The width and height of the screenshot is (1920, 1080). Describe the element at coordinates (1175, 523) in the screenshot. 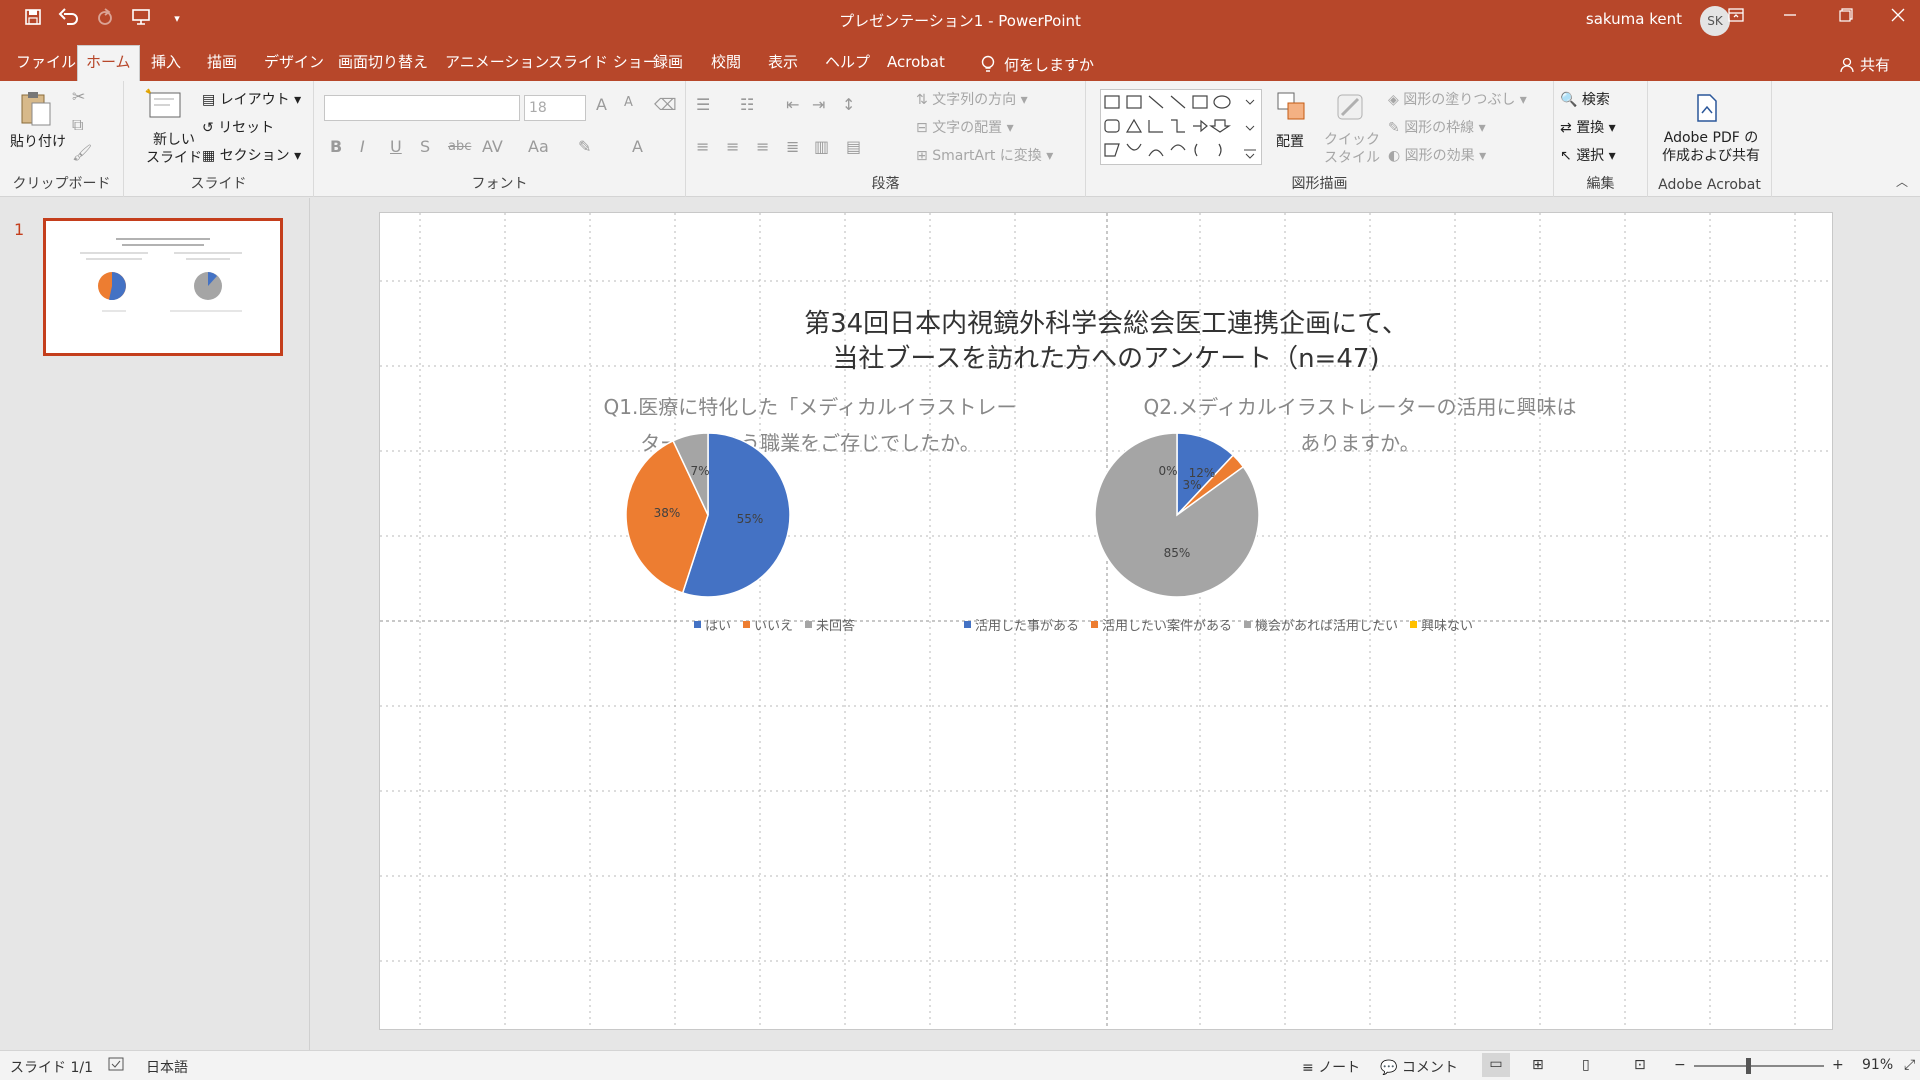

I see `pie-chart-q2: 12%3%85%0%` at that location.